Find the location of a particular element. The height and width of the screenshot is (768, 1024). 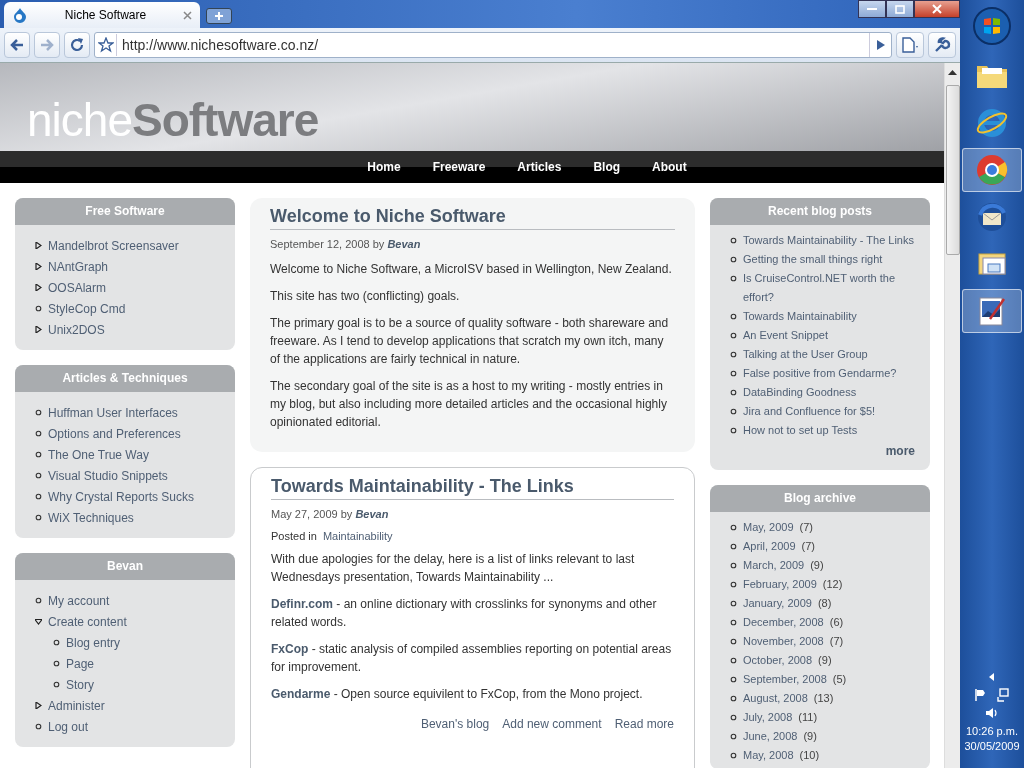

post-count: (9) is located at coordinates (810, 736).